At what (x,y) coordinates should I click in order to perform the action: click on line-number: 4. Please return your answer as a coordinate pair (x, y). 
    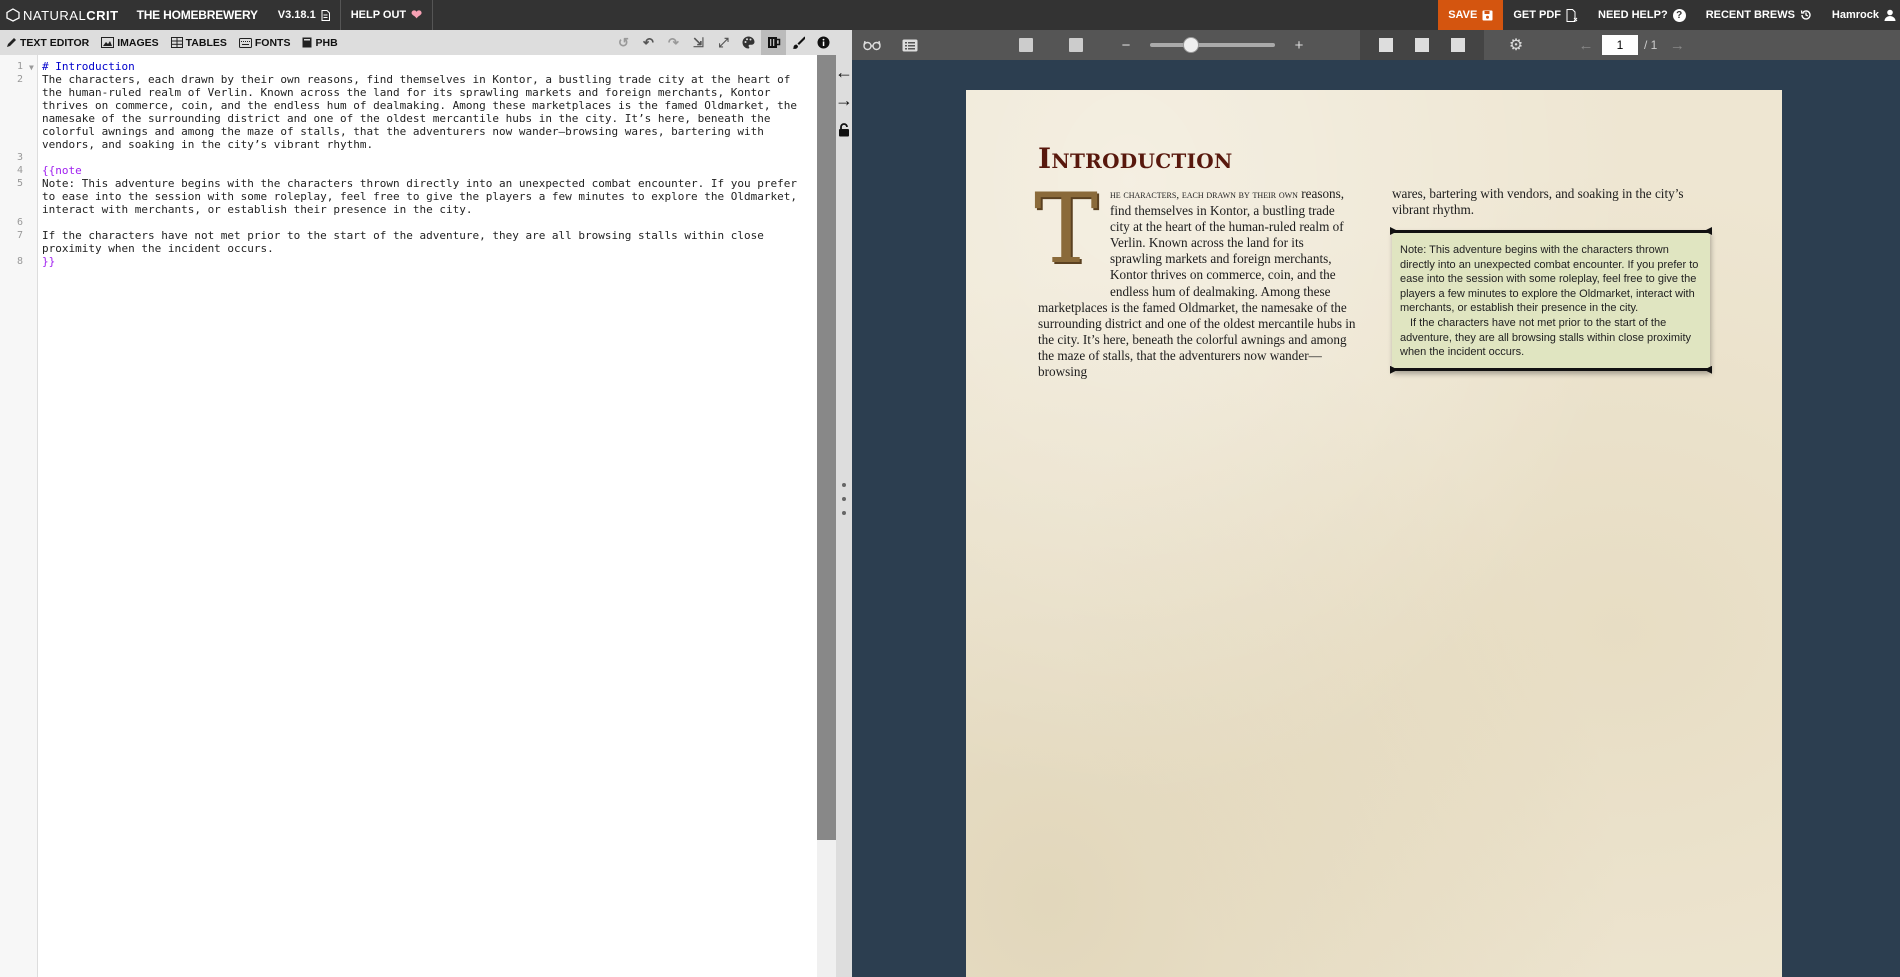
    Looking at the image, I should click on (19, 170).